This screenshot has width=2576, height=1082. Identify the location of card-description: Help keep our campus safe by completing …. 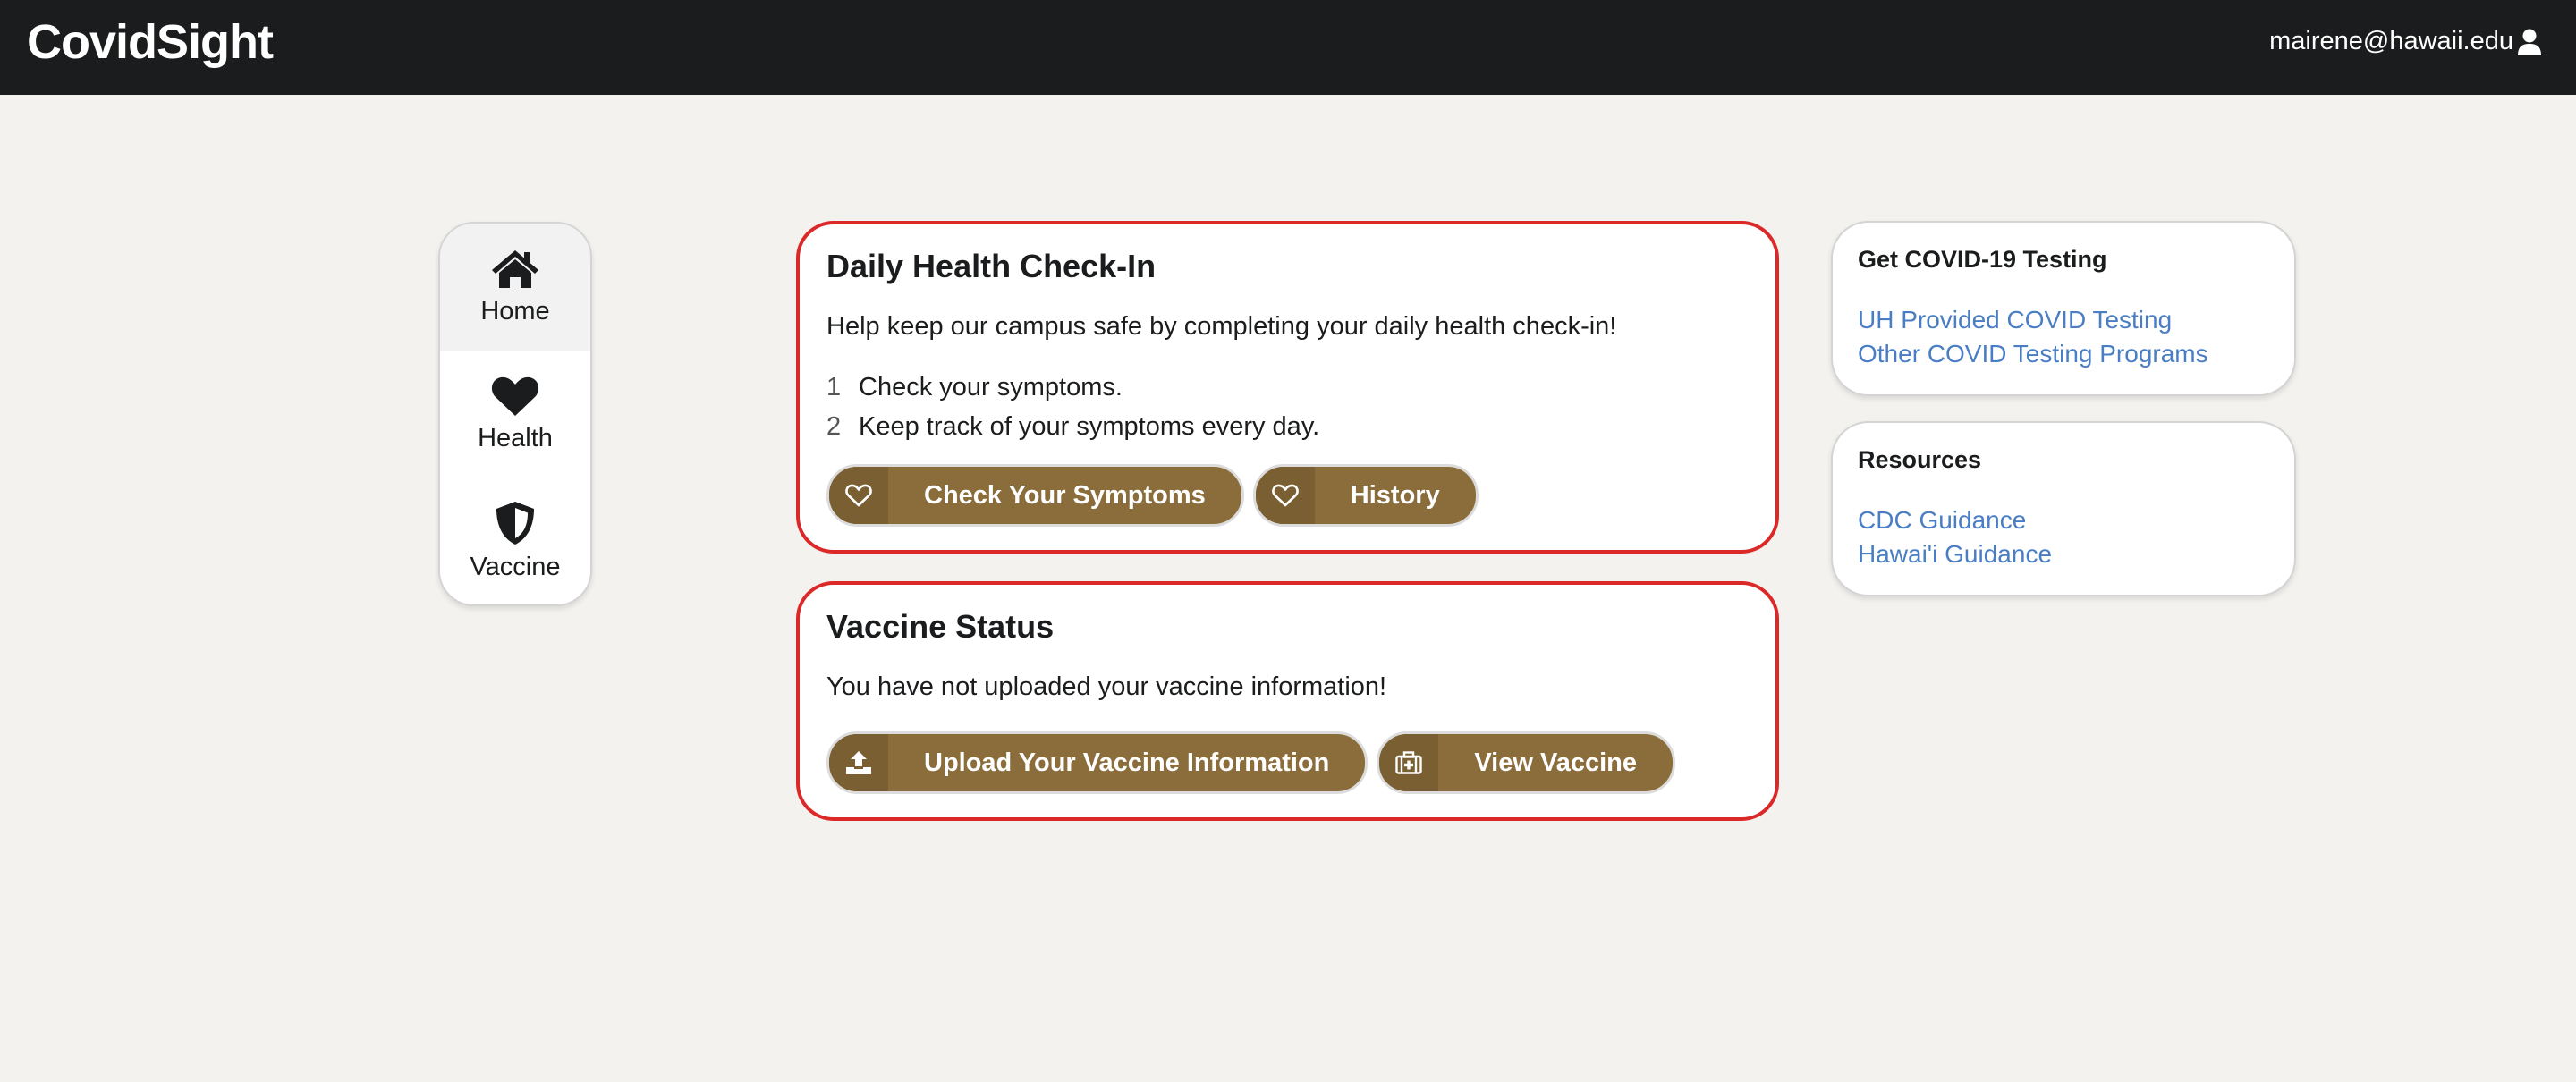
(1221, 326).